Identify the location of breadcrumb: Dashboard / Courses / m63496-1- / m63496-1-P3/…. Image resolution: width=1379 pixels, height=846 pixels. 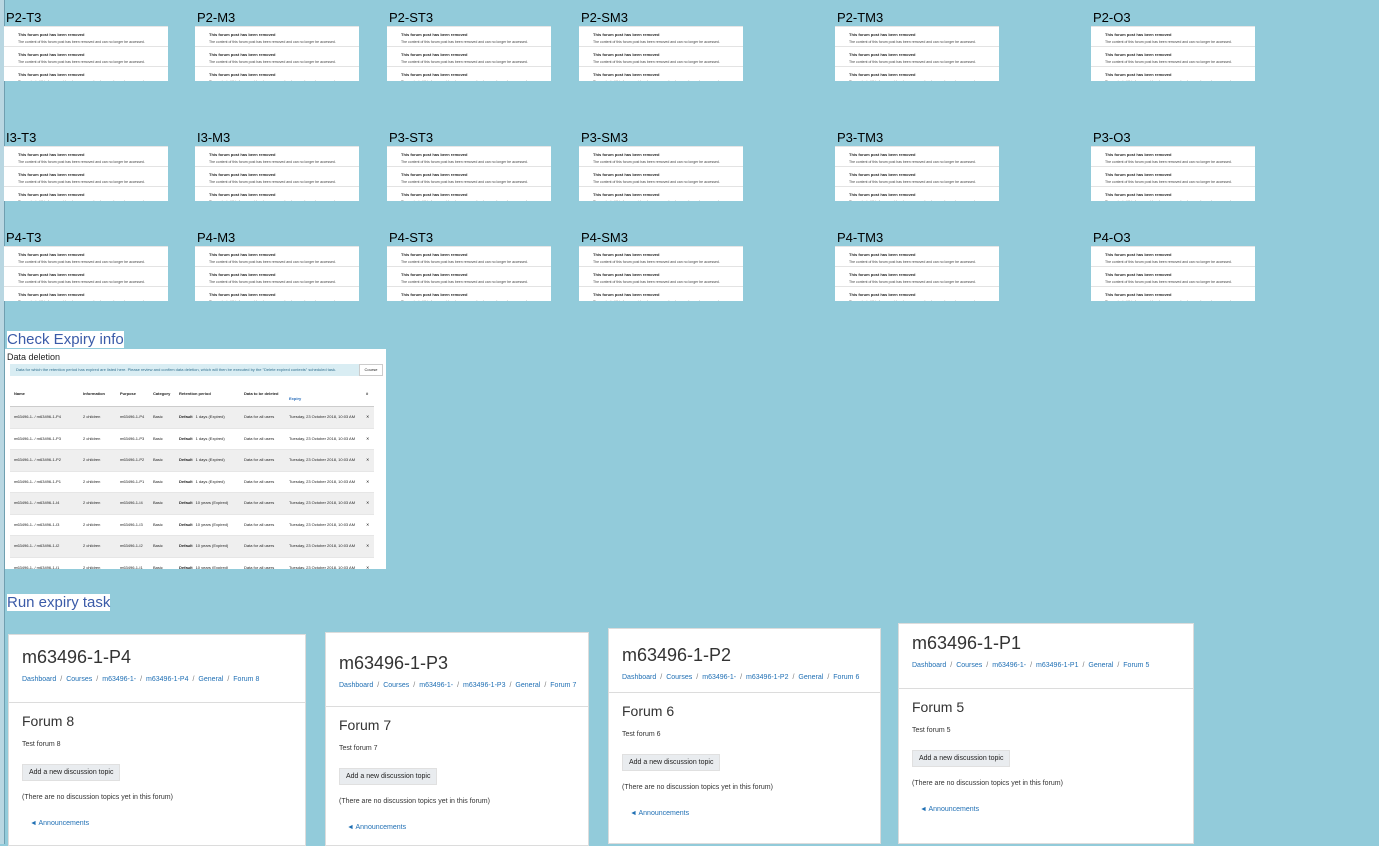
(457, 685).